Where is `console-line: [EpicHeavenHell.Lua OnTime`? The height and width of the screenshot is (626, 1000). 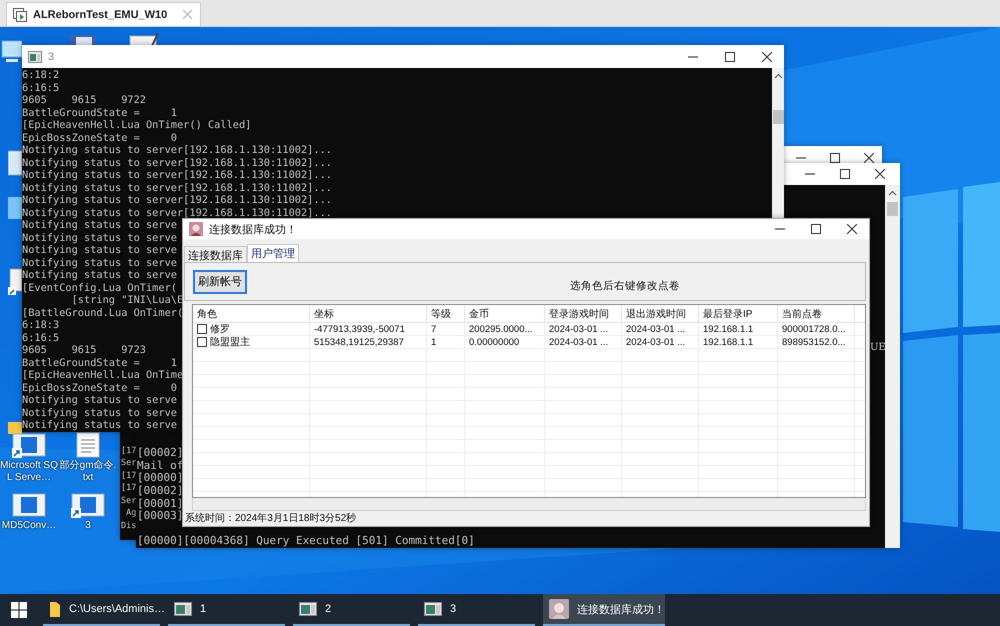 console-line: [EpicHeavenHell.Lua OnTime is located at coordinates (103, 375).